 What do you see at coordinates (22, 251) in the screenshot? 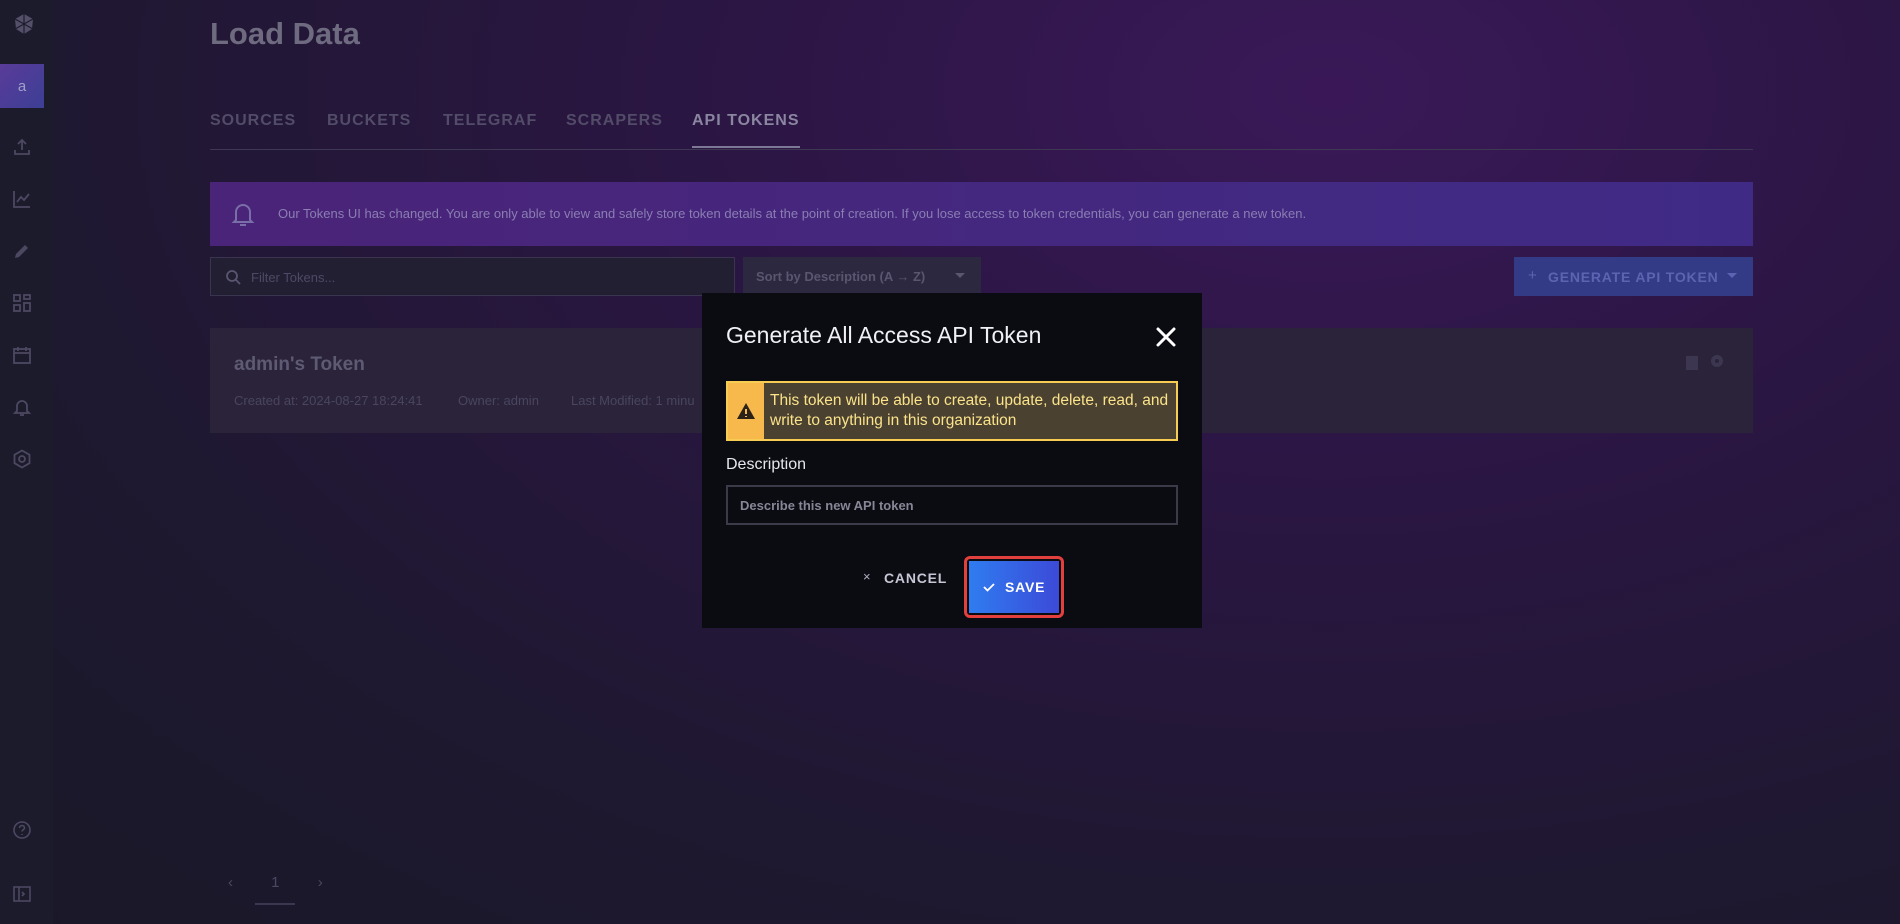
I see `pencil-icon` at bounding box center [22, 251].